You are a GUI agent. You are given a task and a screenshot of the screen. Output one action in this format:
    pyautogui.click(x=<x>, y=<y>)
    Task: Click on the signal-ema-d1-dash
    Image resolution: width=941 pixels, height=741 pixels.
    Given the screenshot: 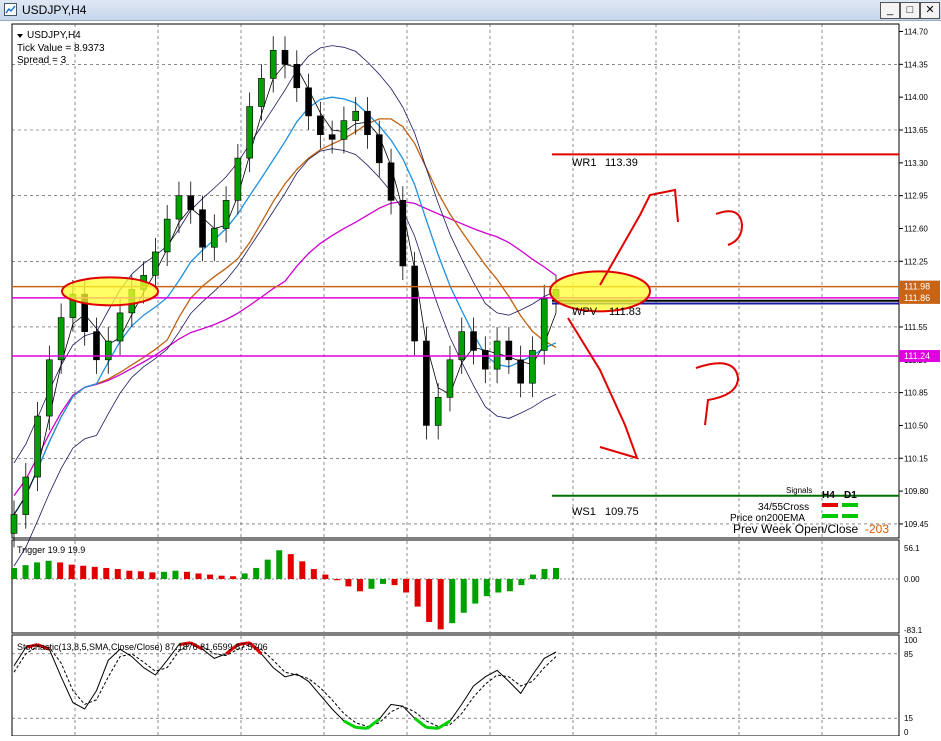 What is the action you would take?
    pyautogui.click(x=850, y=516)
    